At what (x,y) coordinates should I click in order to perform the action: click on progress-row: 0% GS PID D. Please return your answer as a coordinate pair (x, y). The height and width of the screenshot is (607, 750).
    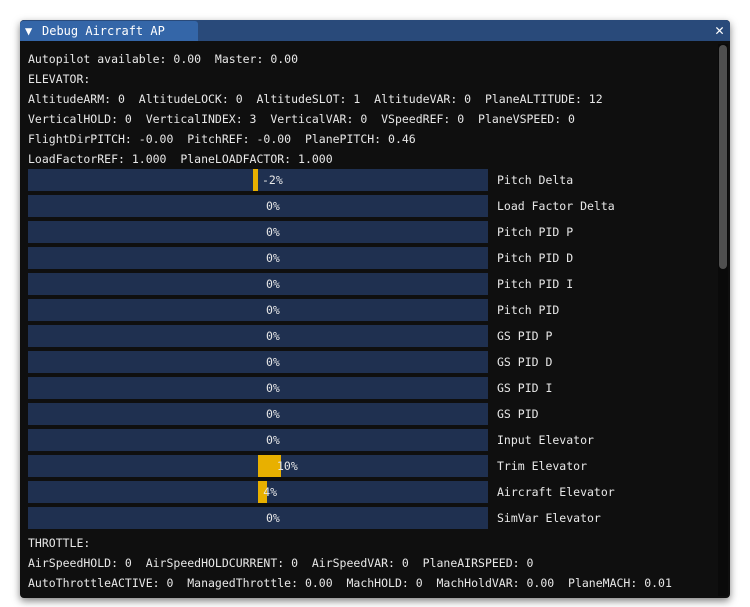
    Looking at the image, I should click on (373, 364).